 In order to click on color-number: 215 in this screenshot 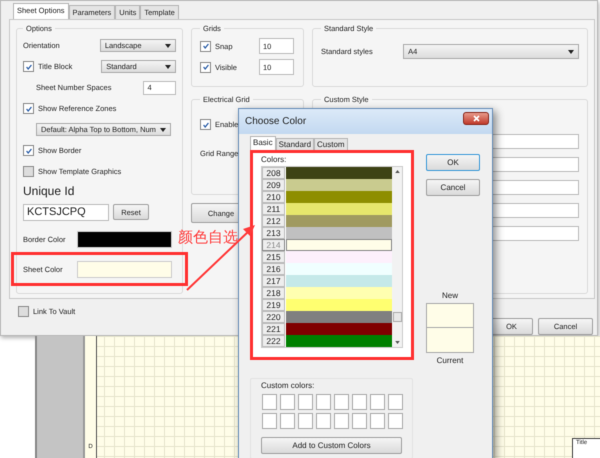, I will do `click(273, 257)`.